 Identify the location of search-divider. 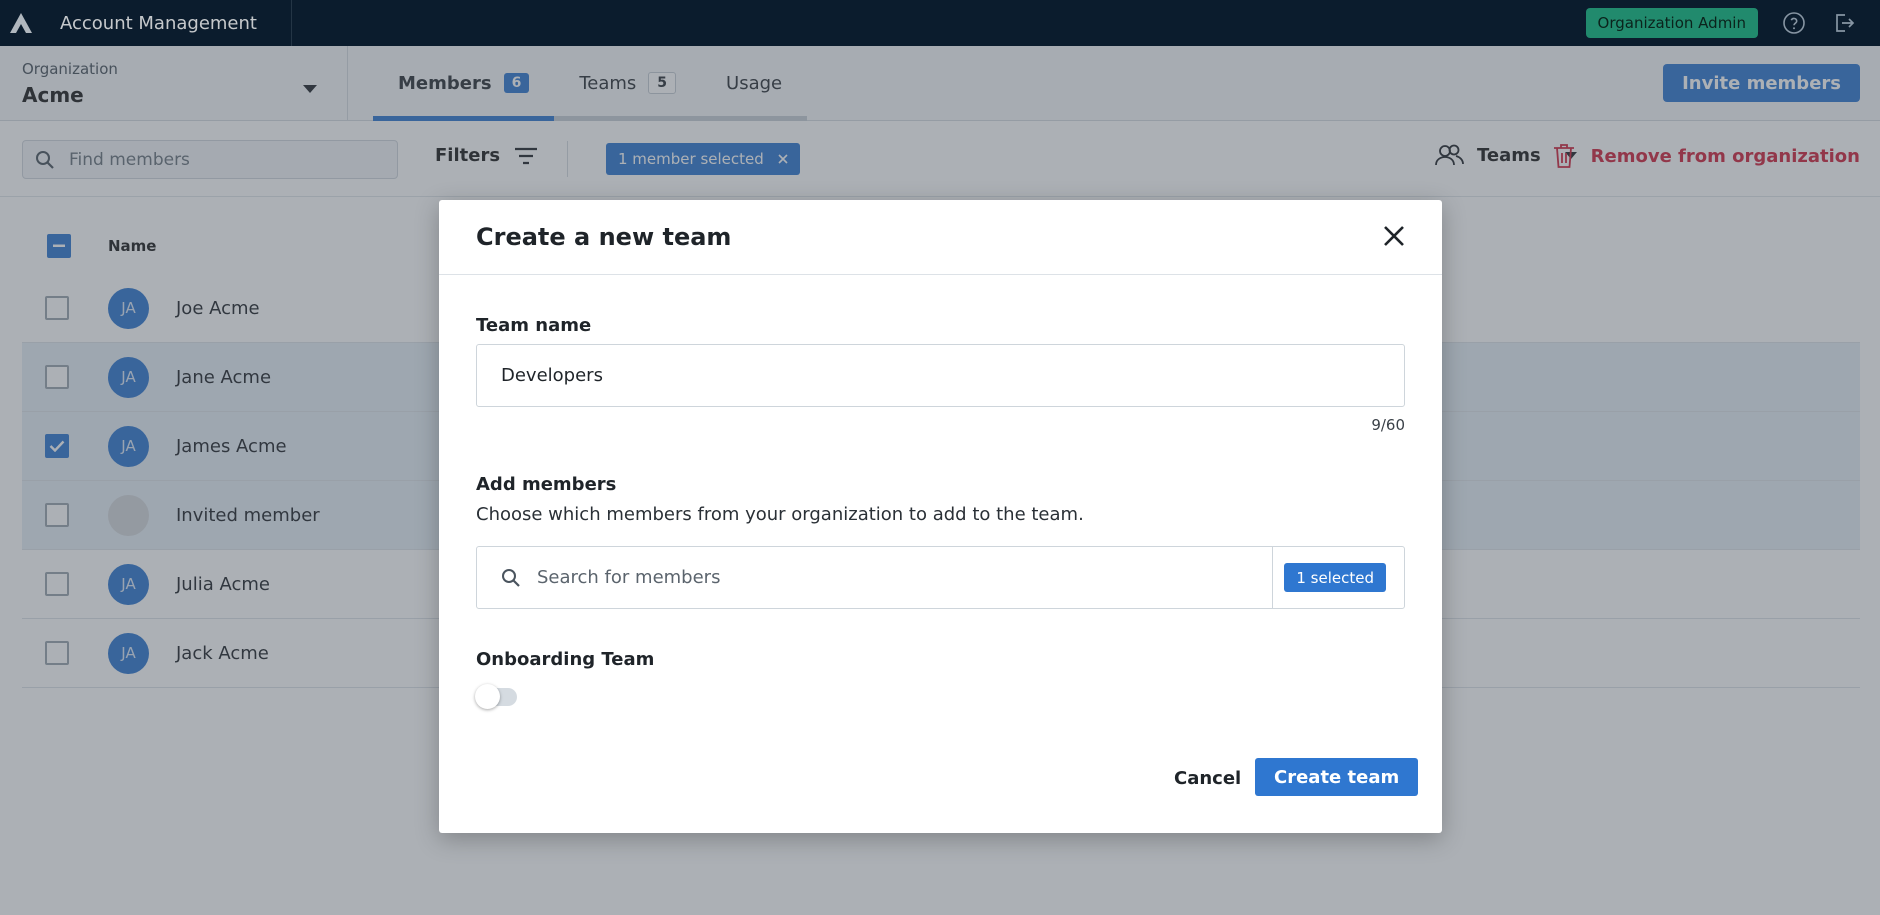
(1272, 577).